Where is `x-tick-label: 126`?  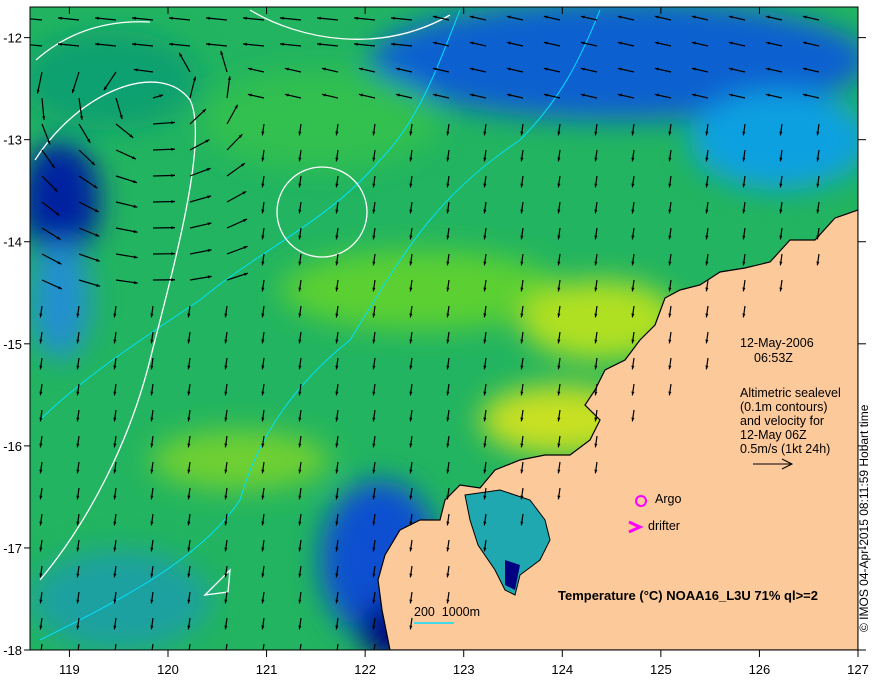 x-tick-label: 126 is located at coordinates (760, 669).